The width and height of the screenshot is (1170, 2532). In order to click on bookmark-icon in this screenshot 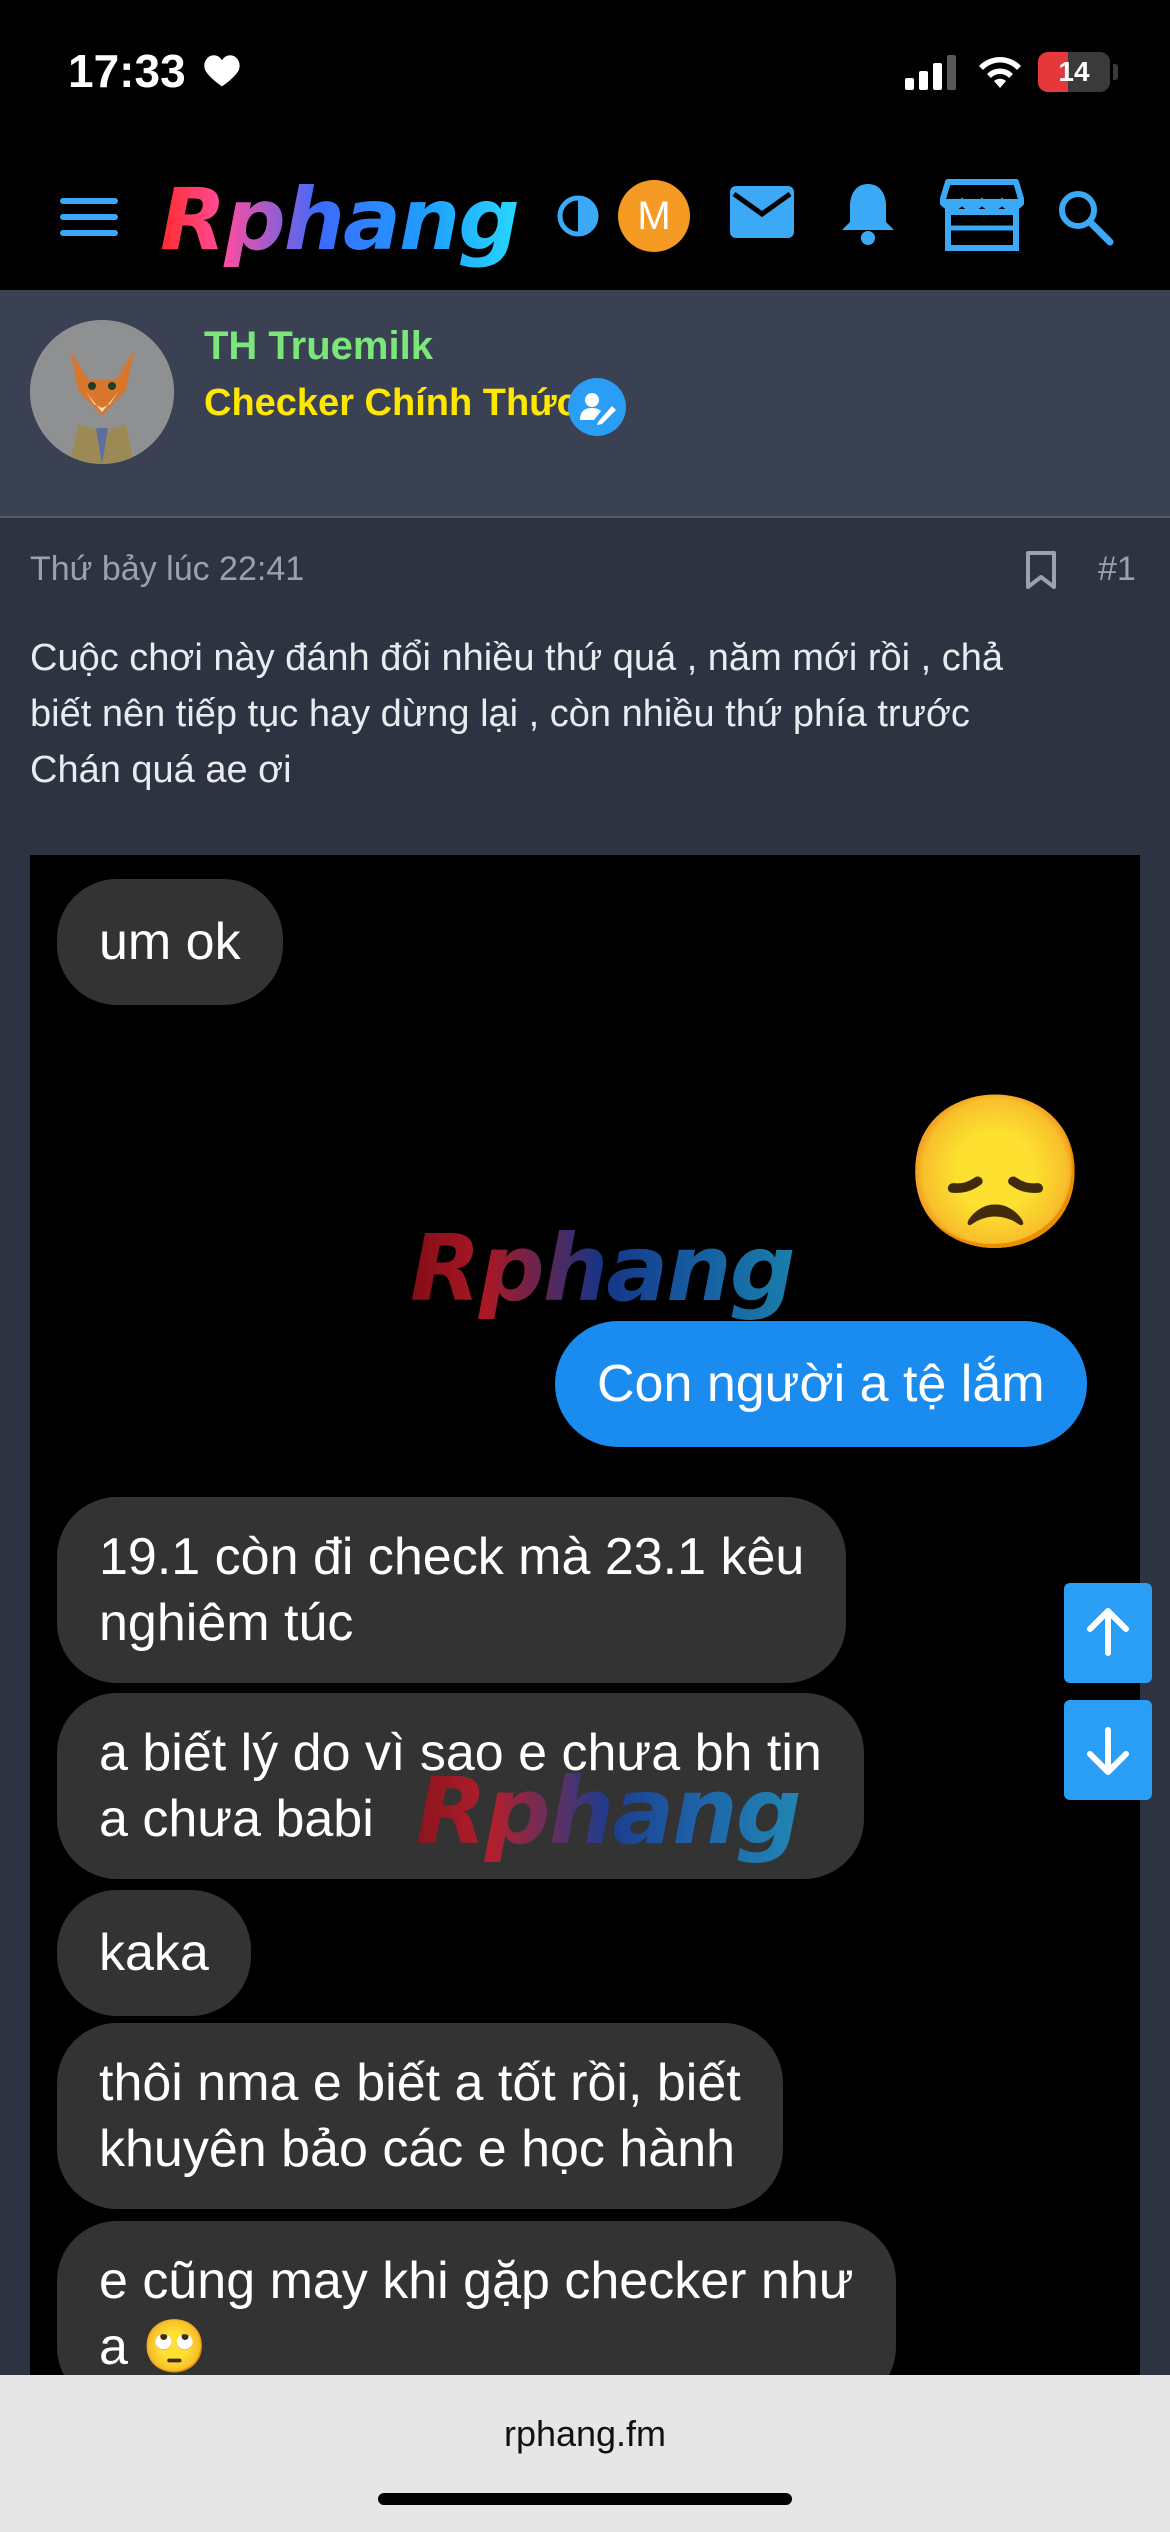, I will do `click(1041, 570)`.